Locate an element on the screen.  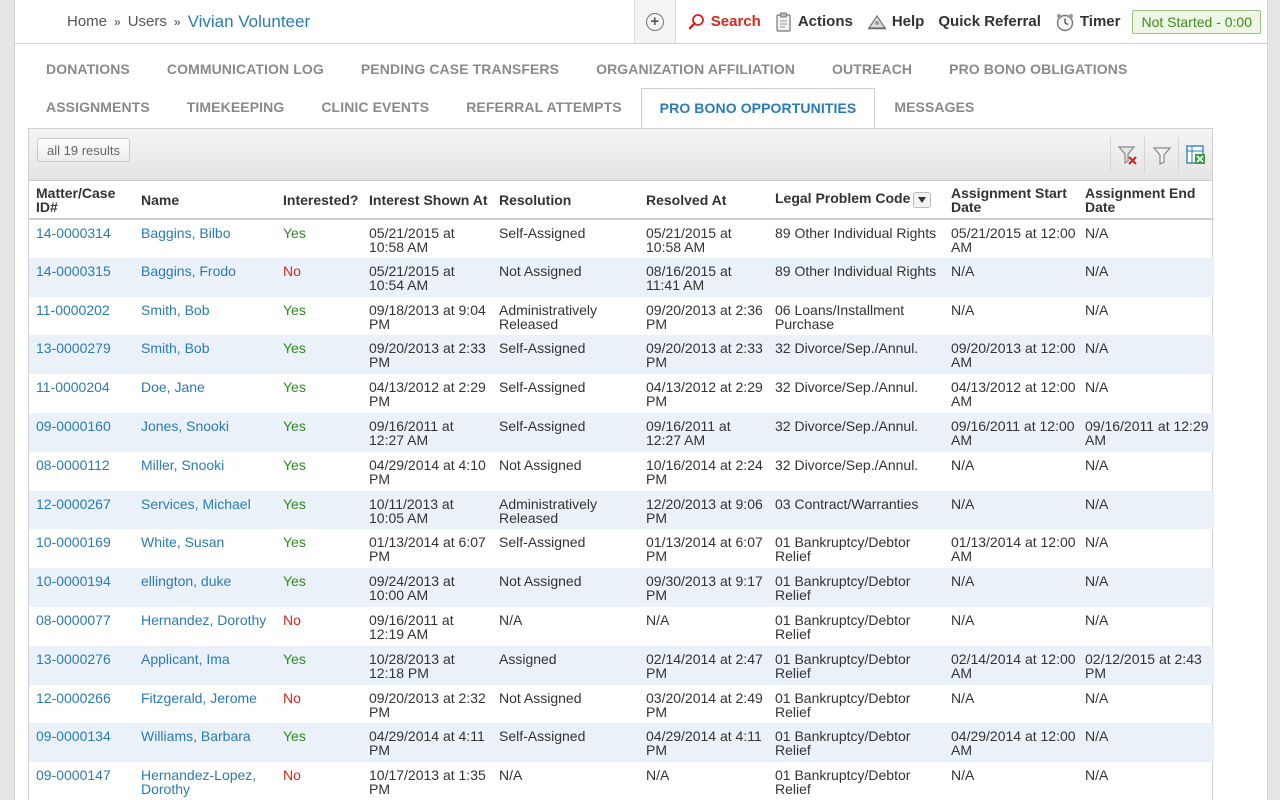
column-header-resolved-at: Resolved At is located at coordinates (703, 200).